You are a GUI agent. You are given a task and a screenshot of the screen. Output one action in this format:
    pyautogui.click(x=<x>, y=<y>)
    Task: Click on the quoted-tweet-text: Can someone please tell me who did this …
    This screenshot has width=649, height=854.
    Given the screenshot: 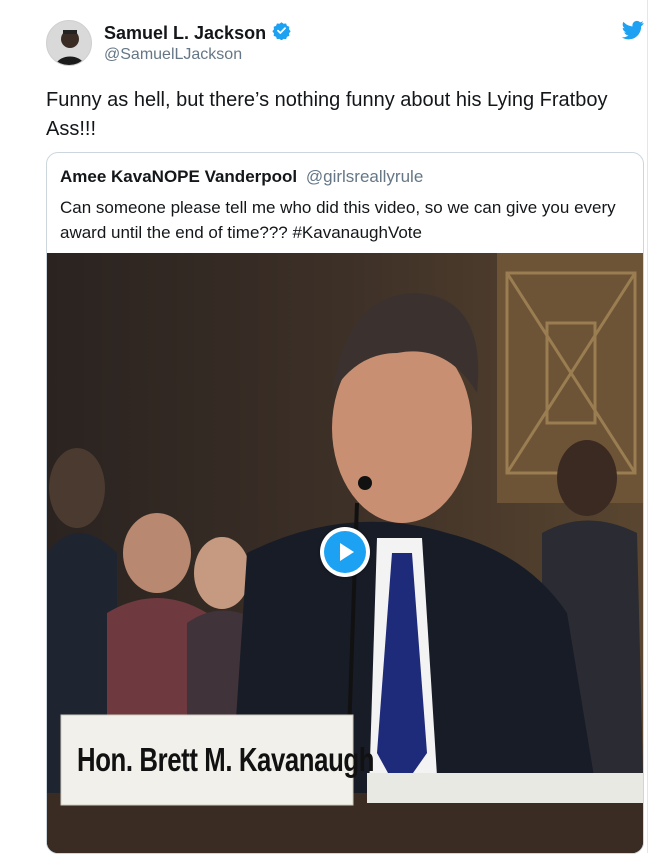 What is the action you would take?
    pyautogui.click(x=338, y=220)
    